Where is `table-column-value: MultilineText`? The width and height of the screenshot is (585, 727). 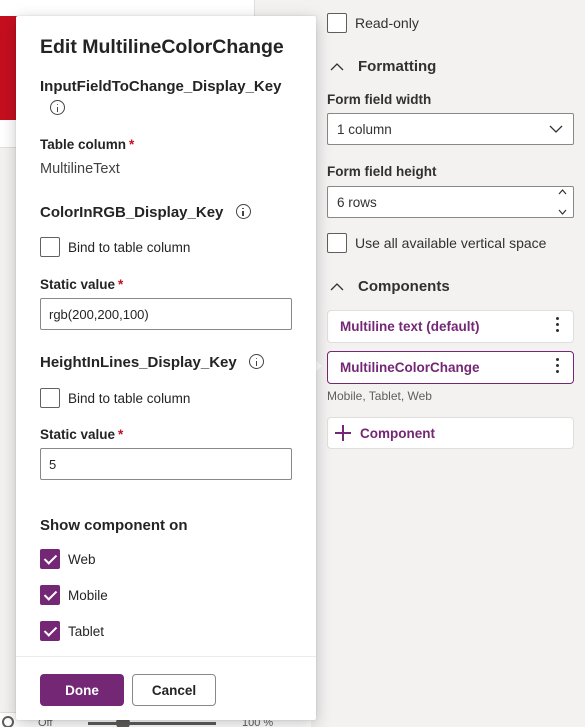
table-column-value: MultilineText is located at coordinates (80, 169).